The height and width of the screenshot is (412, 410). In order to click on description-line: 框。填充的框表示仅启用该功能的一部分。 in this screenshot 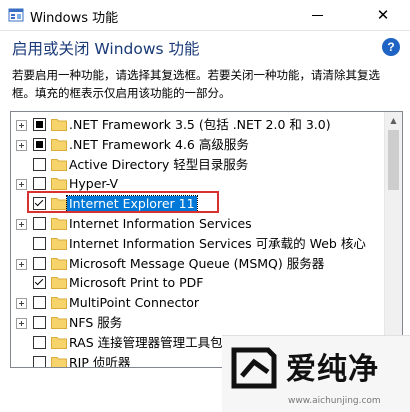, I will do `click(121, 93)`.